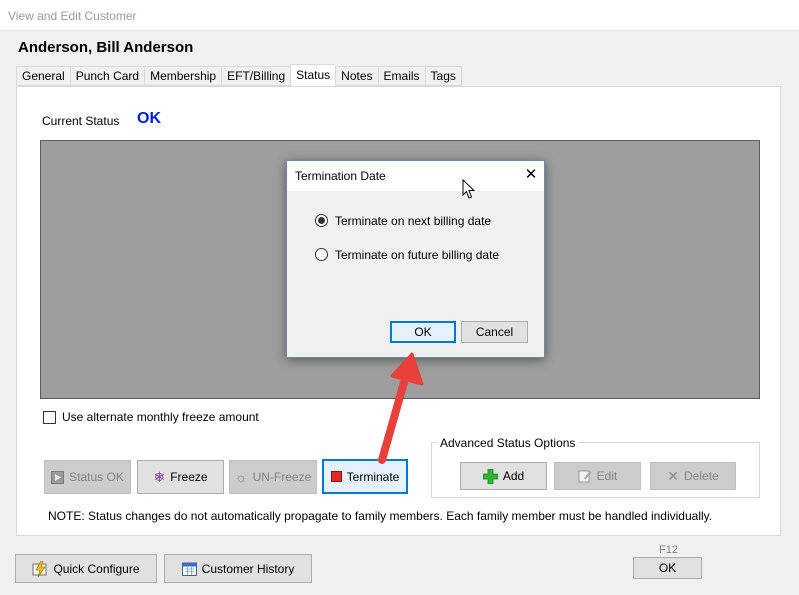 This screenshot has height=595, width=799. I want to click on customer-history-label: Customer History, so click(248, 568).